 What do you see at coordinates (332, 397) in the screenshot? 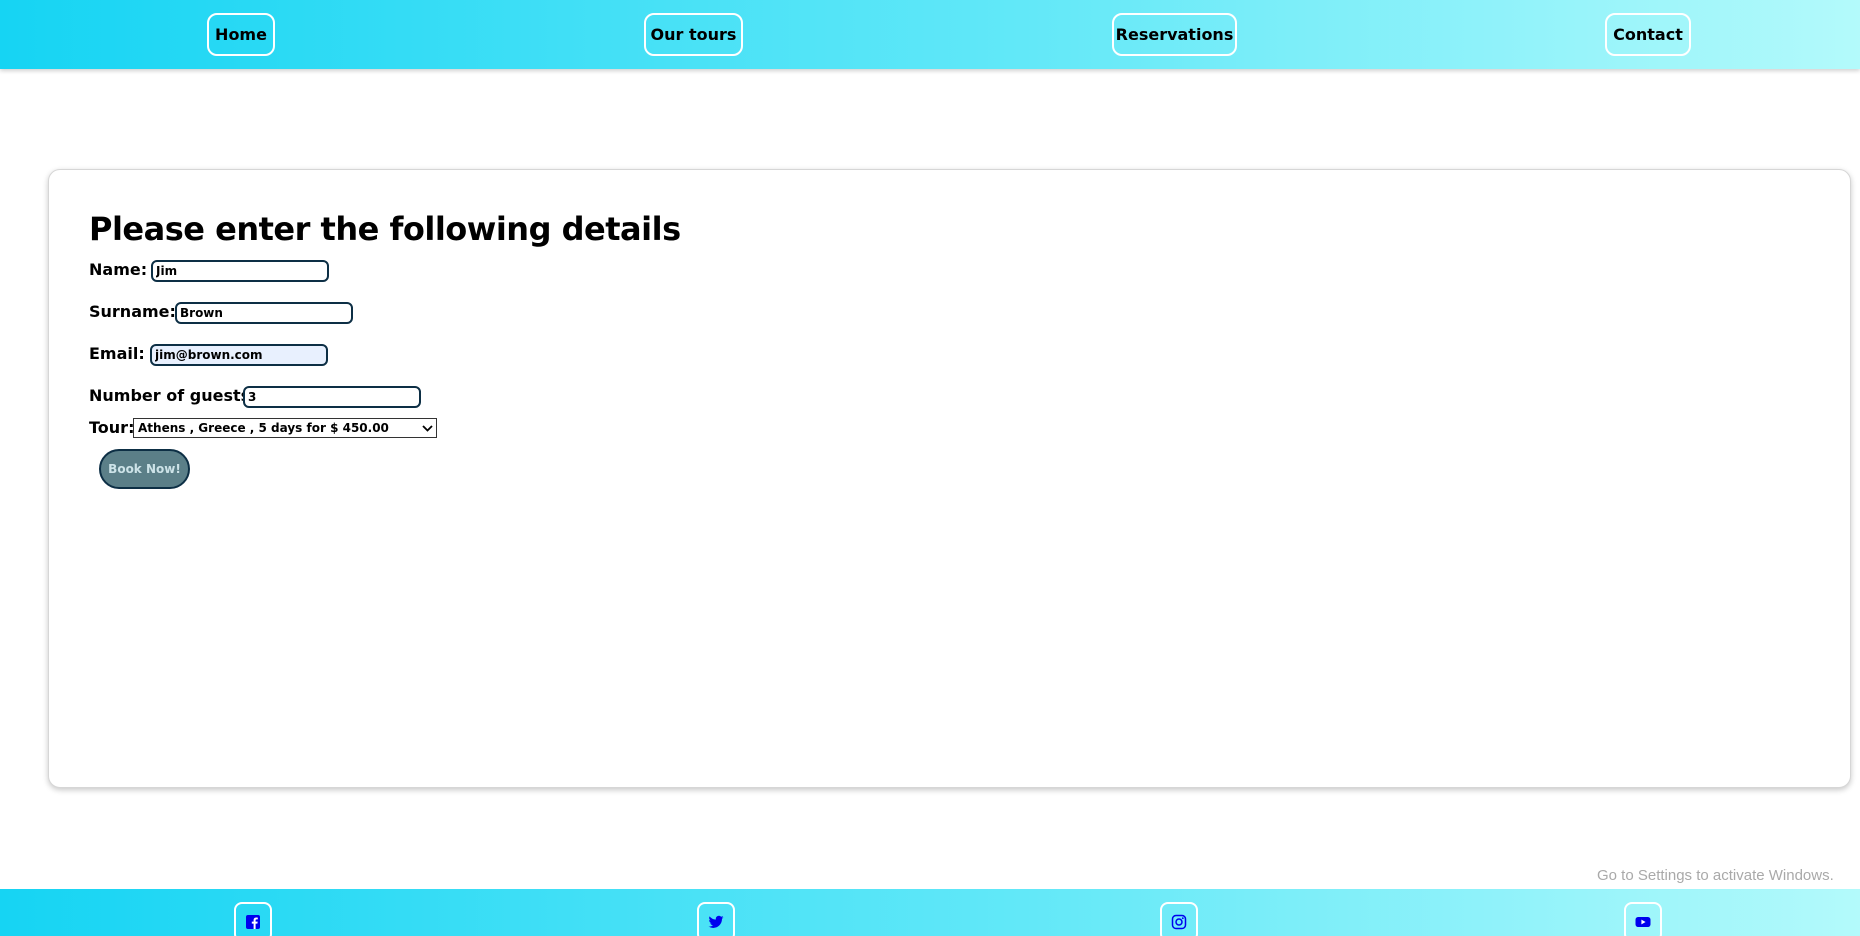
I see `guests-input` at bounding box center [332, 397].